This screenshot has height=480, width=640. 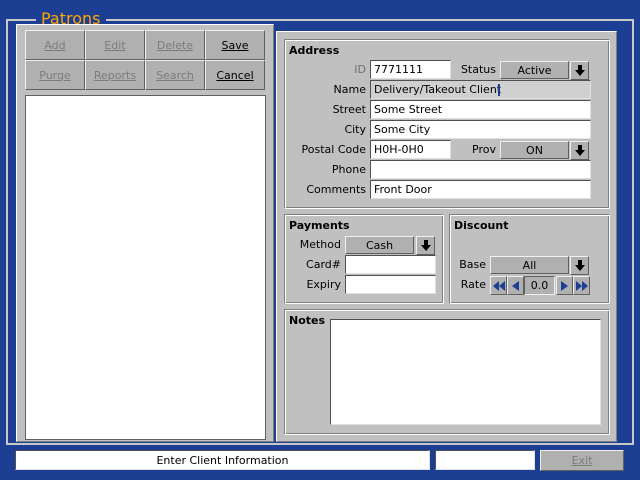 What do you see at coordinates (582, 460) in the screenshot?
I see `exit-button: Exit` at bounding box center [582, 460].